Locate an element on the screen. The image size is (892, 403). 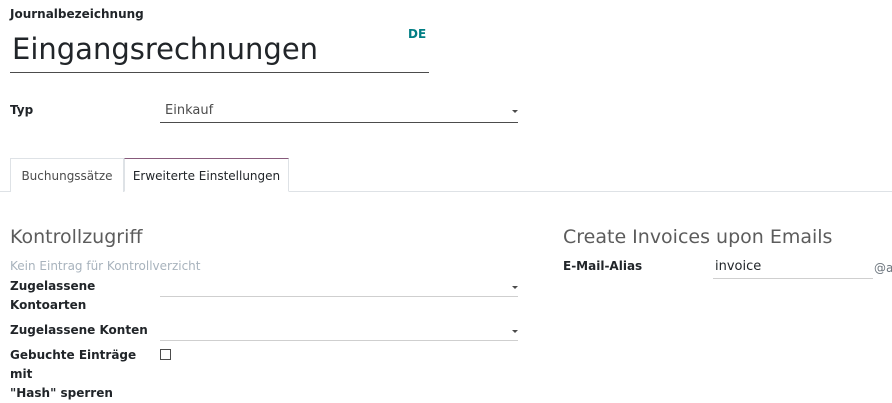
type-select-value: Einkauf is located at coordinates (189, 110).